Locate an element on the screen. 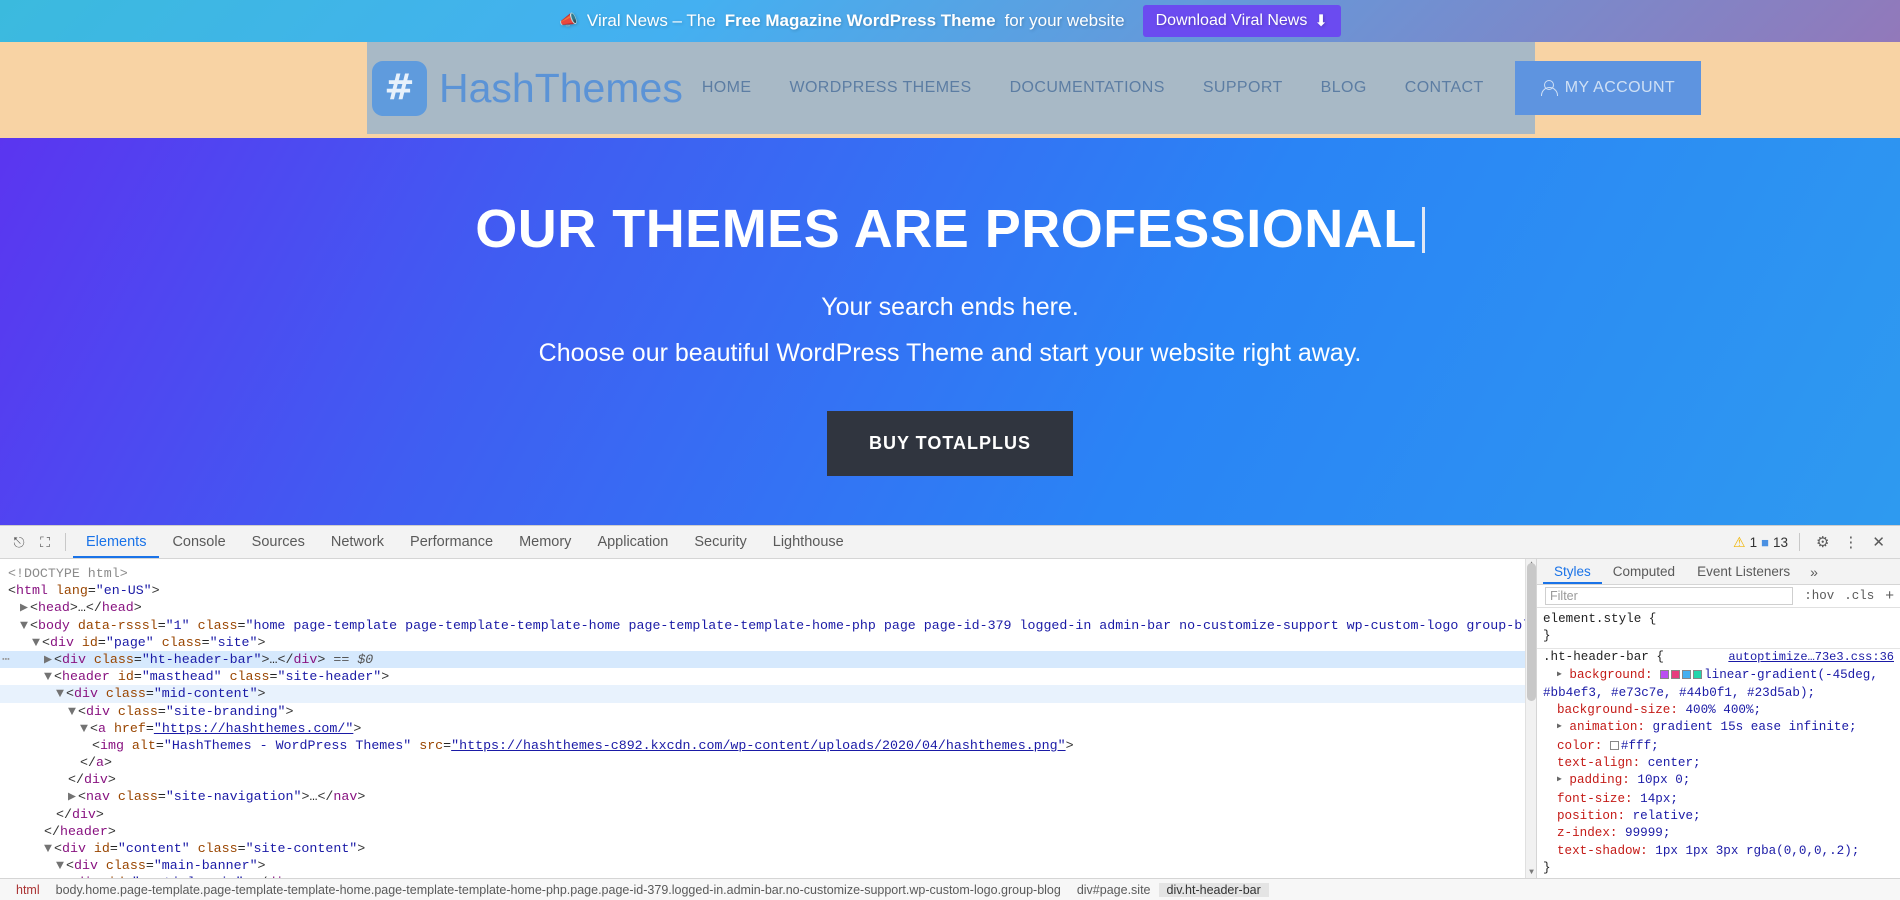  dom-tree-line: ▼ <div id="content" class="site-content"> is located at coordinates (768, 848).